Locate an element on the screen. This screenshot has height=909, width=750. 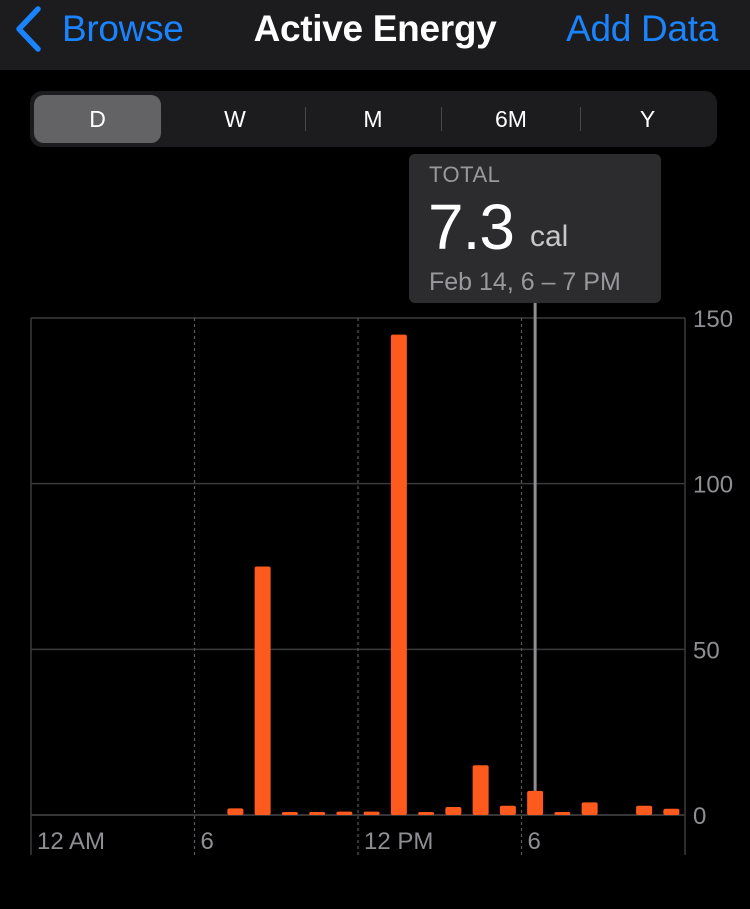
tooltip-time-range: Feb 14, 6 – 7 PM is located at coordinates (525, 282).